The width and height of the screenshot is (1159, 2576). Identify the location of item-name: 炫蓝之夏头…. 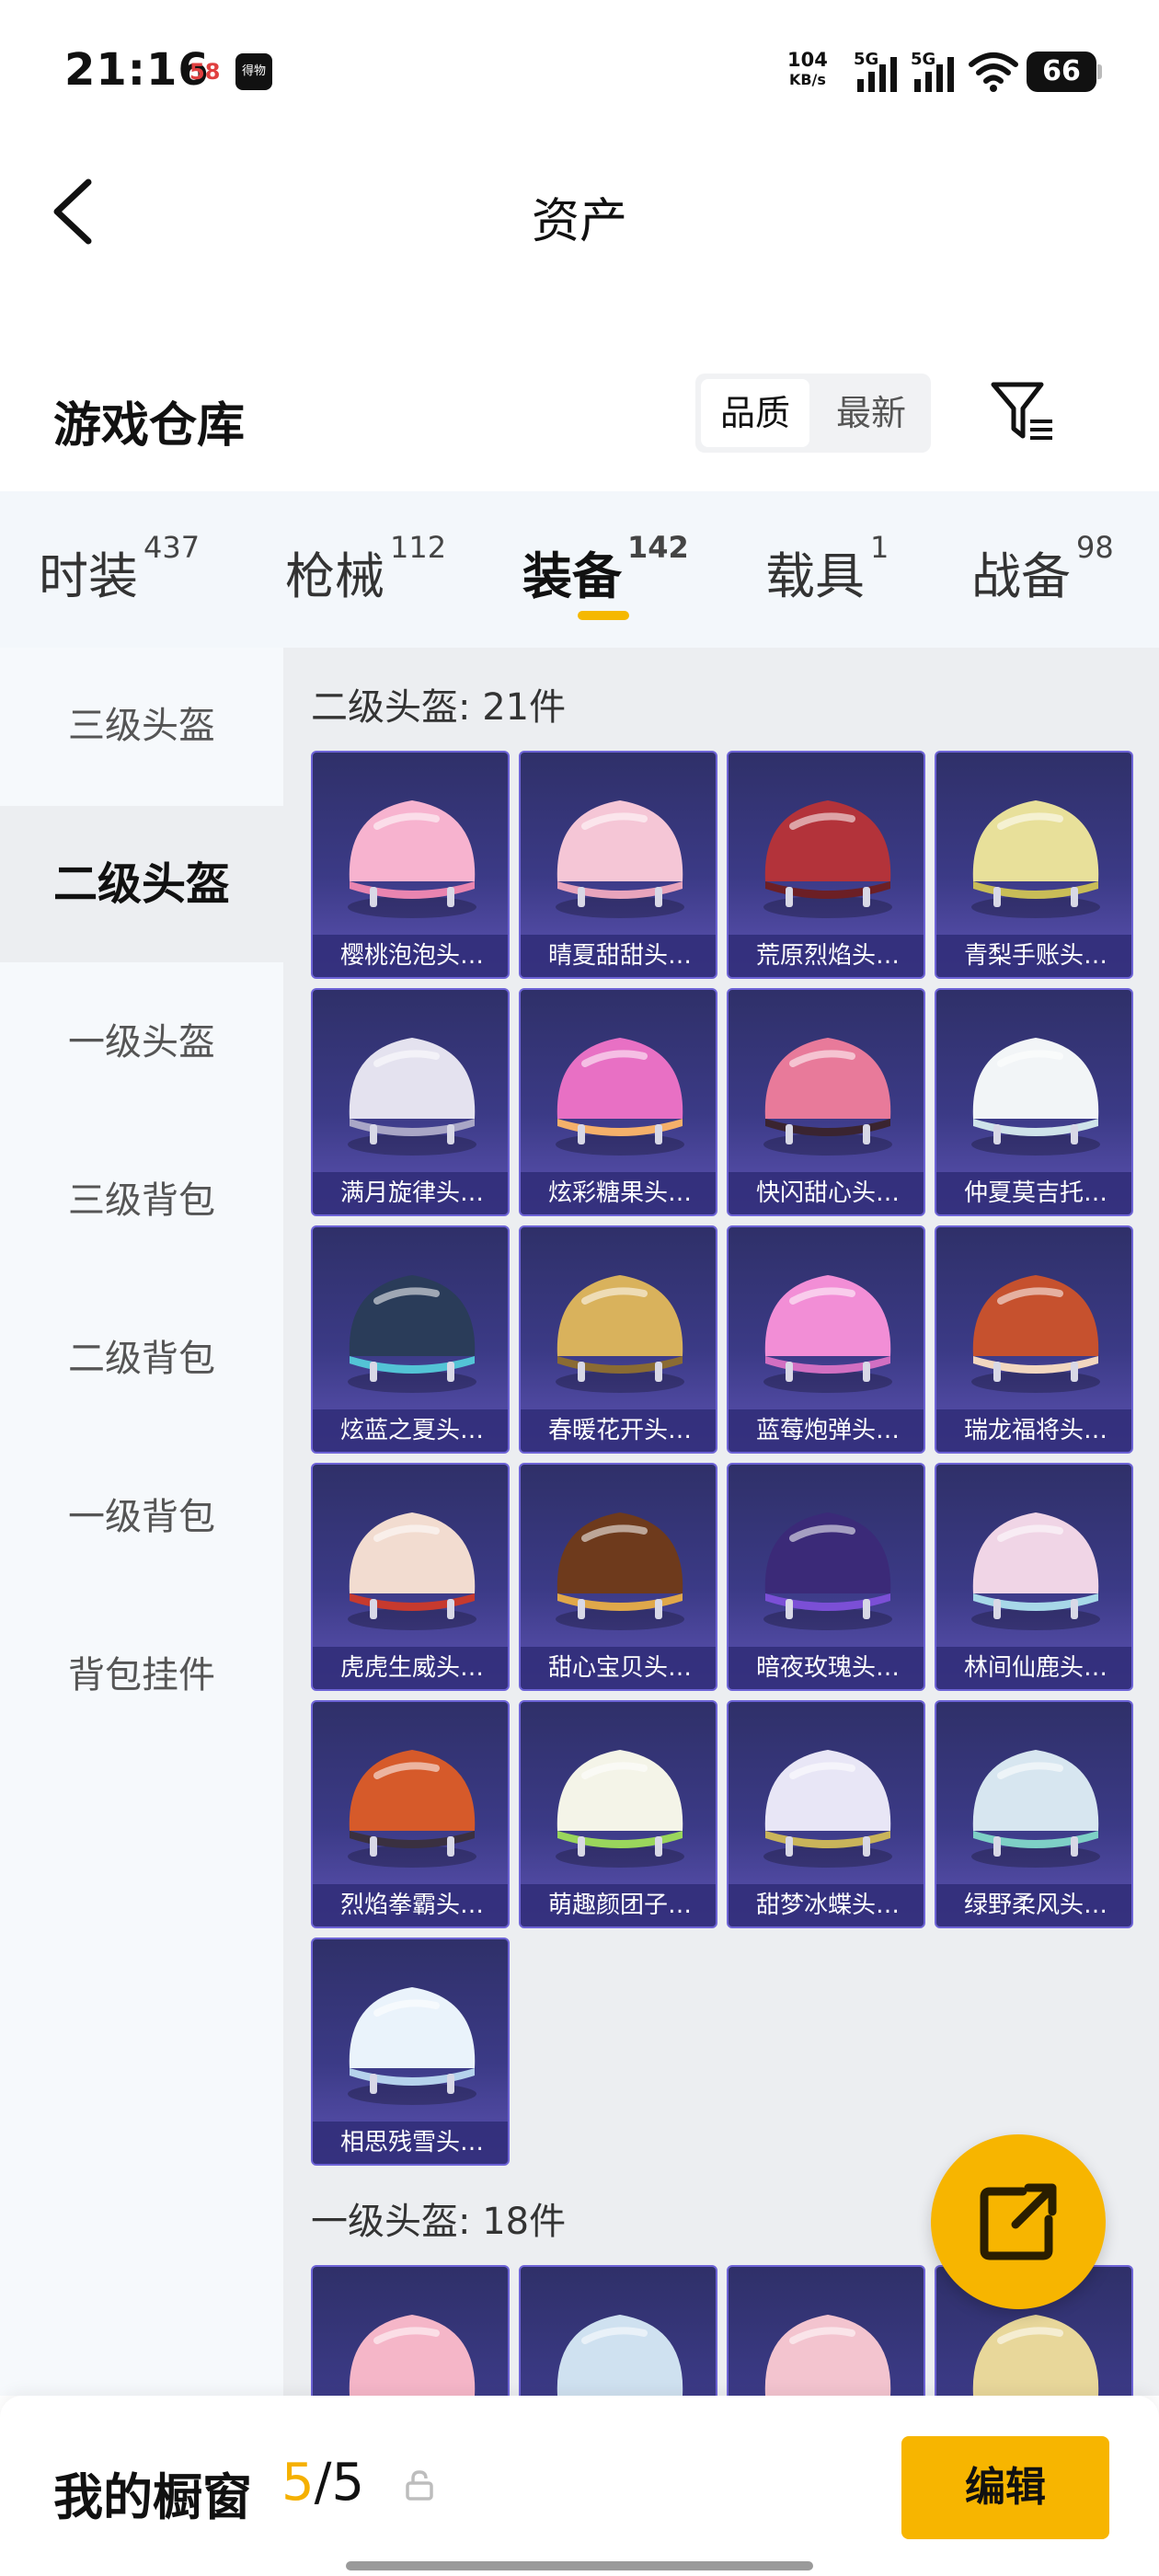
(410, 1430).